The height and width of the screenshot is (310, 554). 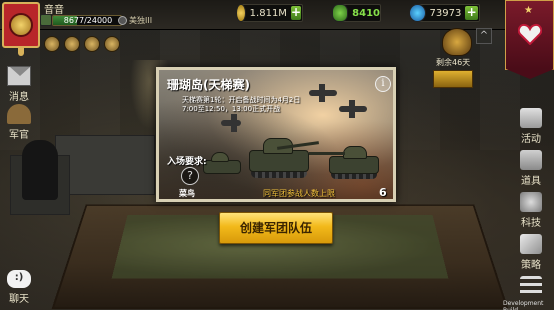 I want to click on gear-icon, so click(x=531, y=202).